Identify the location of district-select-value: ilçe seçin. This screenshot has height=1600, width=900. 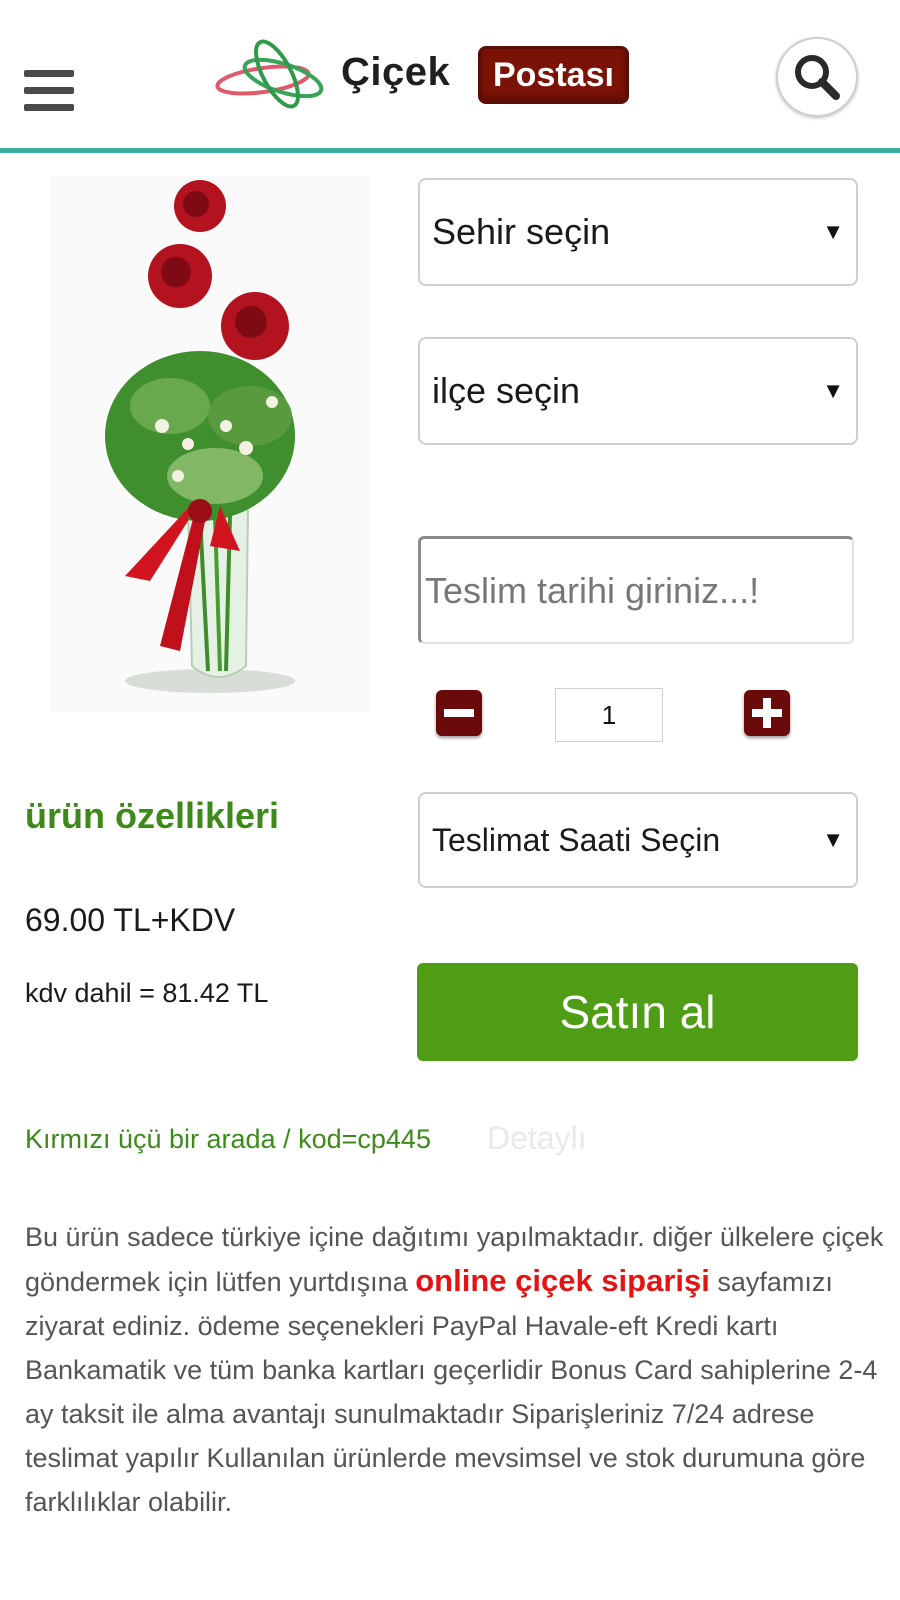
(506, 390).